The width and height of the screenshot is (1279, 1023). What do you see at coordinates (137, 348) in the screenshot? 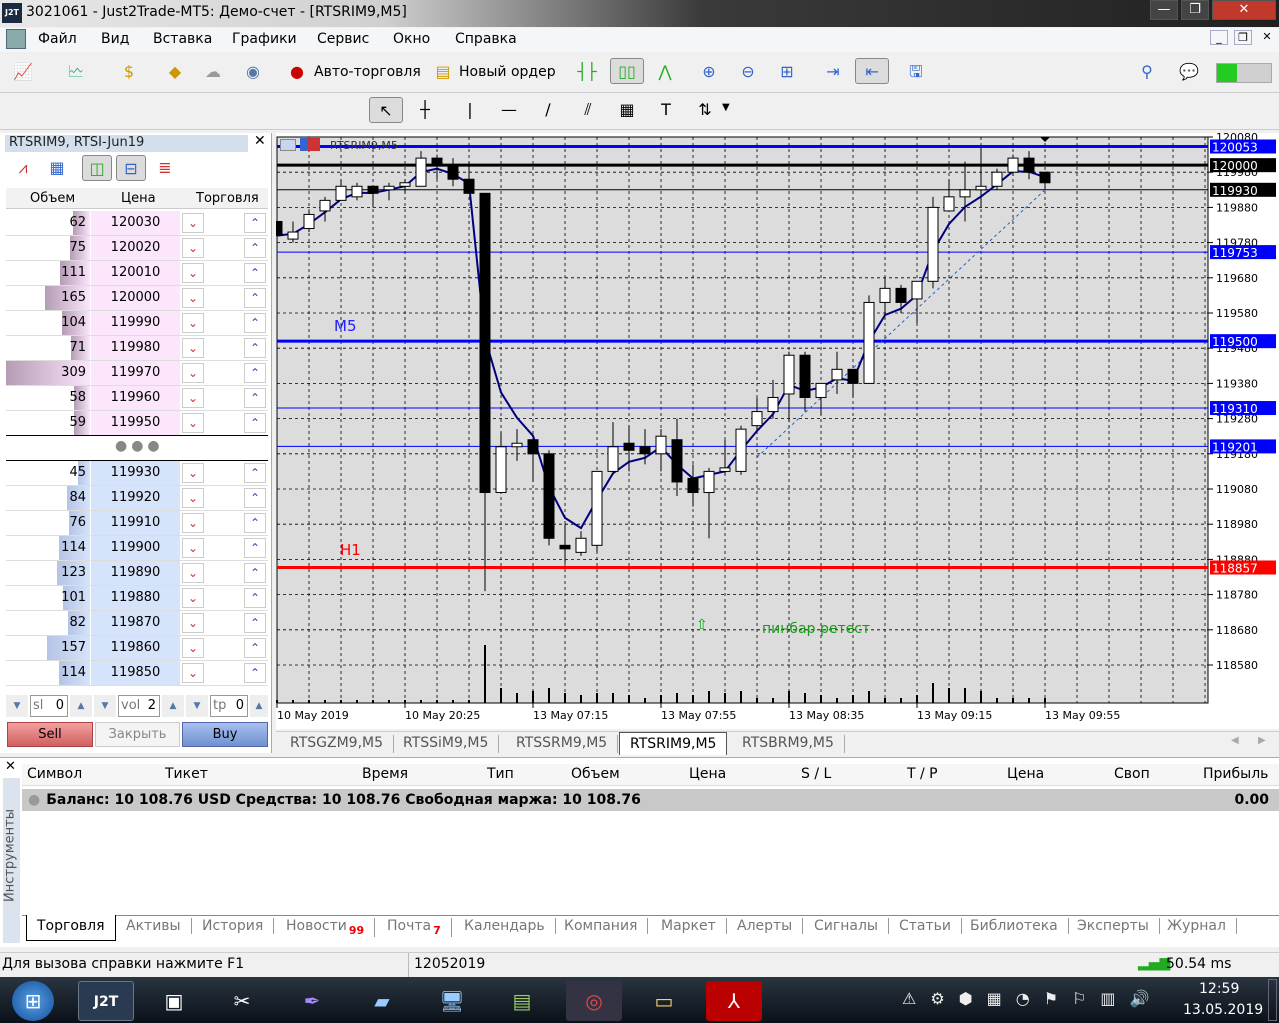
I see `asks-row: 71 119980 ⌄ ⌃` at bounding box center [137, 348].